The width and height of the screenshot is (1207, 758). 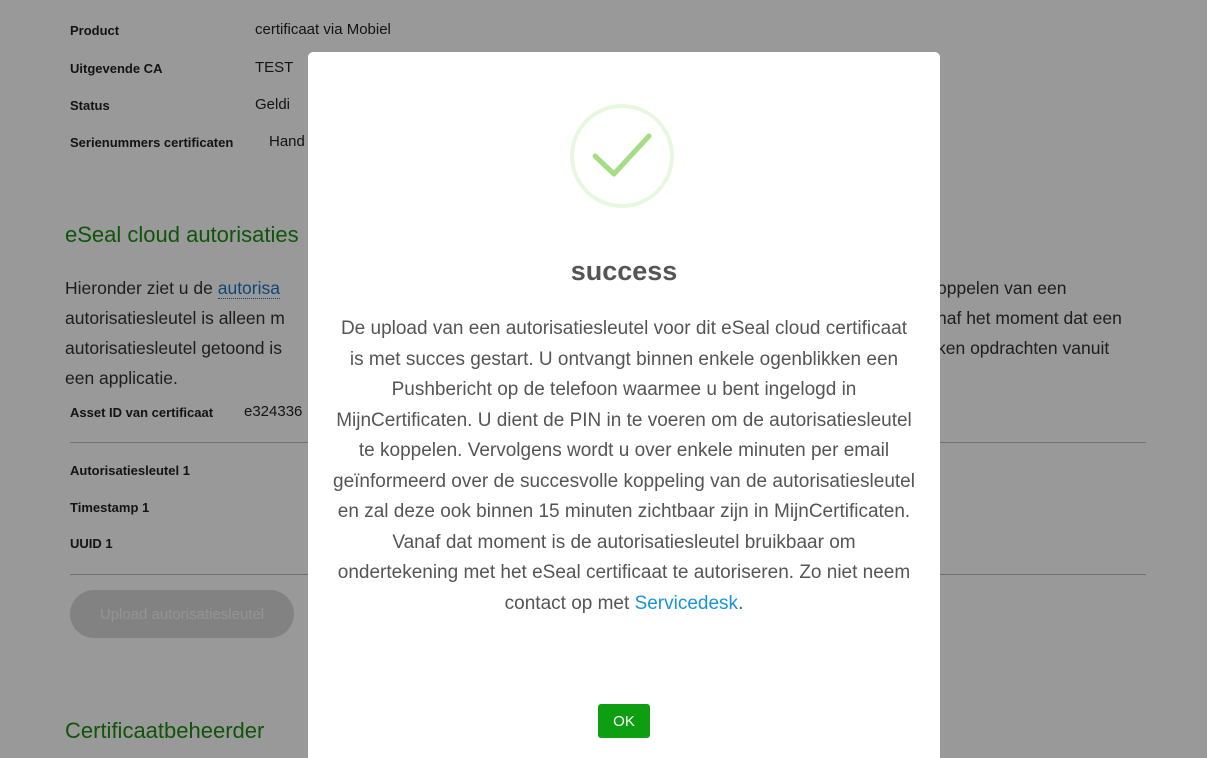 I want to click on dialog-message-end: ., so click(x=741, y=603).